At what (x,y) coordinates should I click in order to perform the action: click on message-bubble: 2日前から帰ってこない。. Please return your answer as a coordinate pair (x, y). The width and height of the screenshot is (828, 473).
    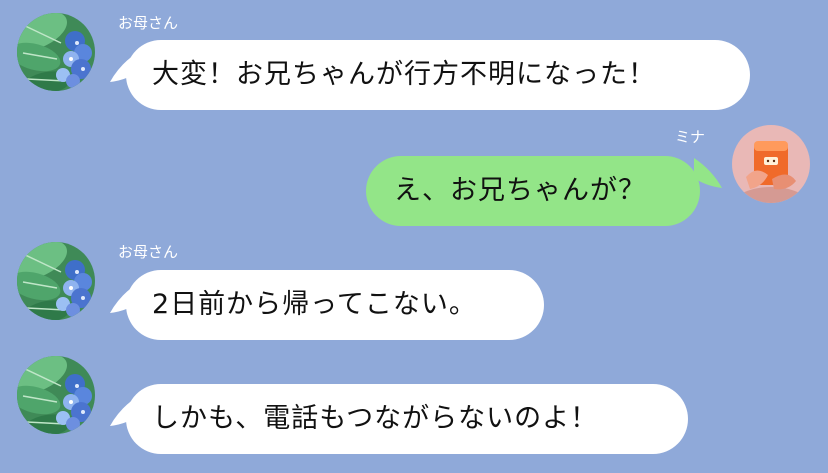
    Looking at the image, I should click on (335, 305).